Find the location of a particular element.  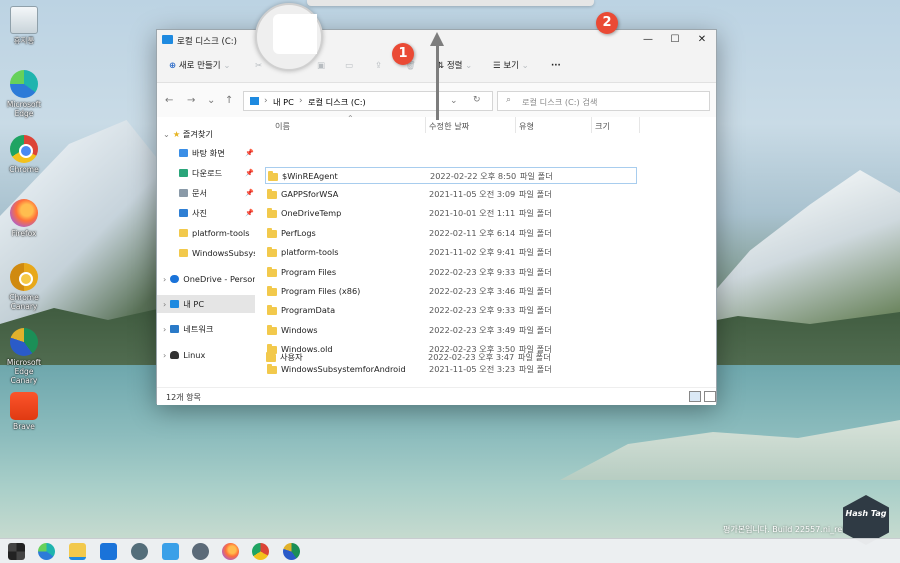

notepad-icon is located at coordinates (170, 551).